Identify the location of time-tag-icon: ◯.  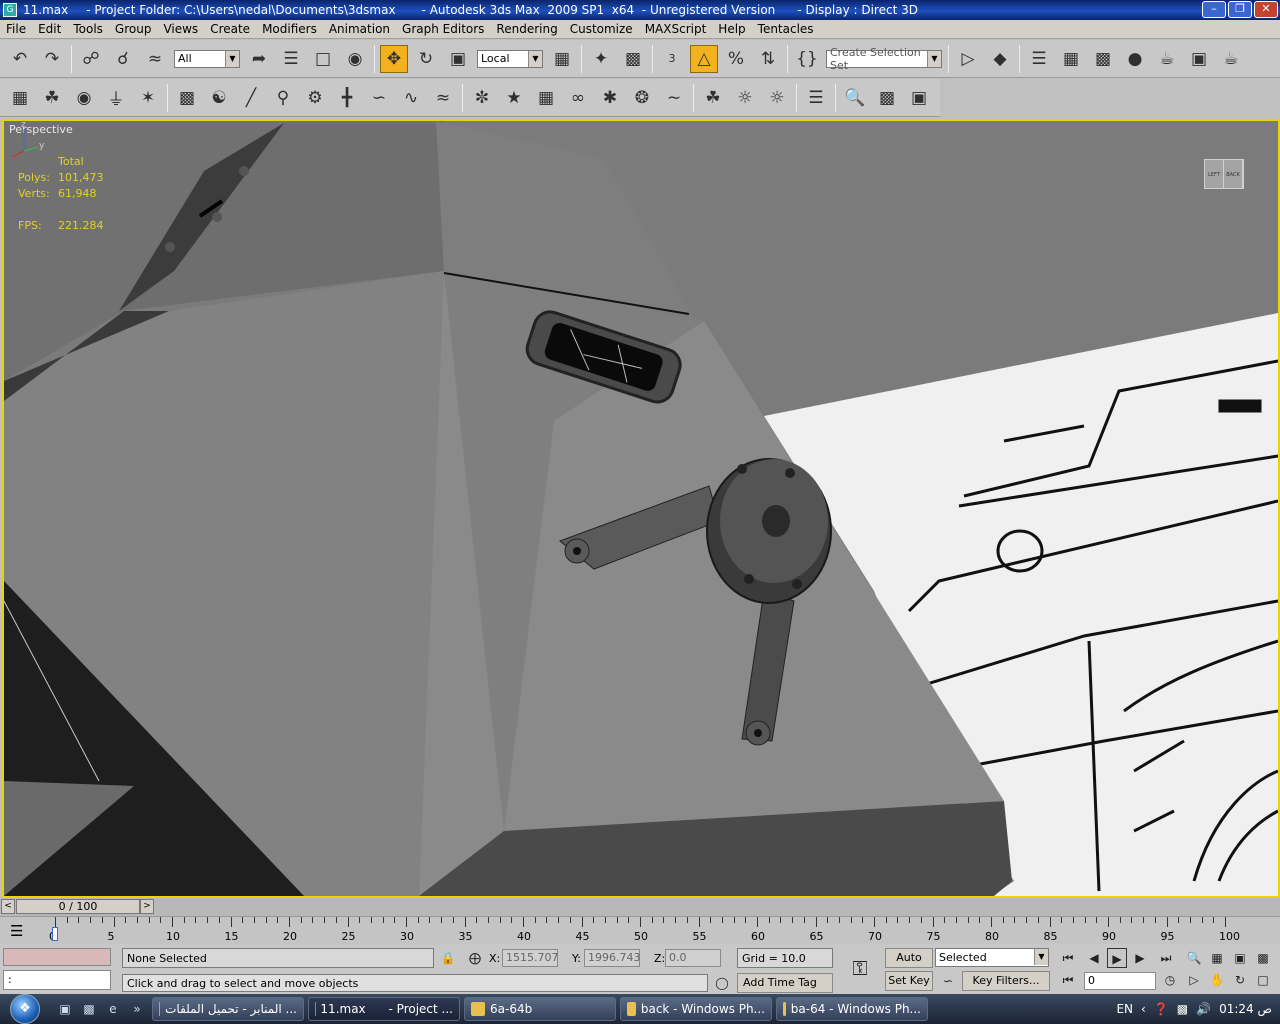
(722, 983).